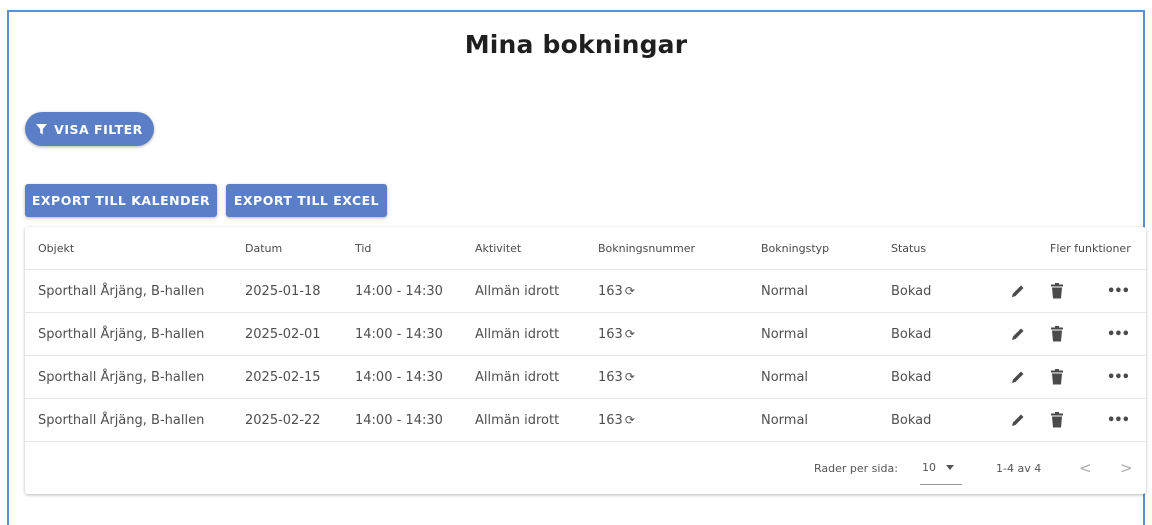  What do you see at coordinates (283, 377) in the screenshot?
I see `cell-datum: 2025-02-15` at bounding box center [283, 377].